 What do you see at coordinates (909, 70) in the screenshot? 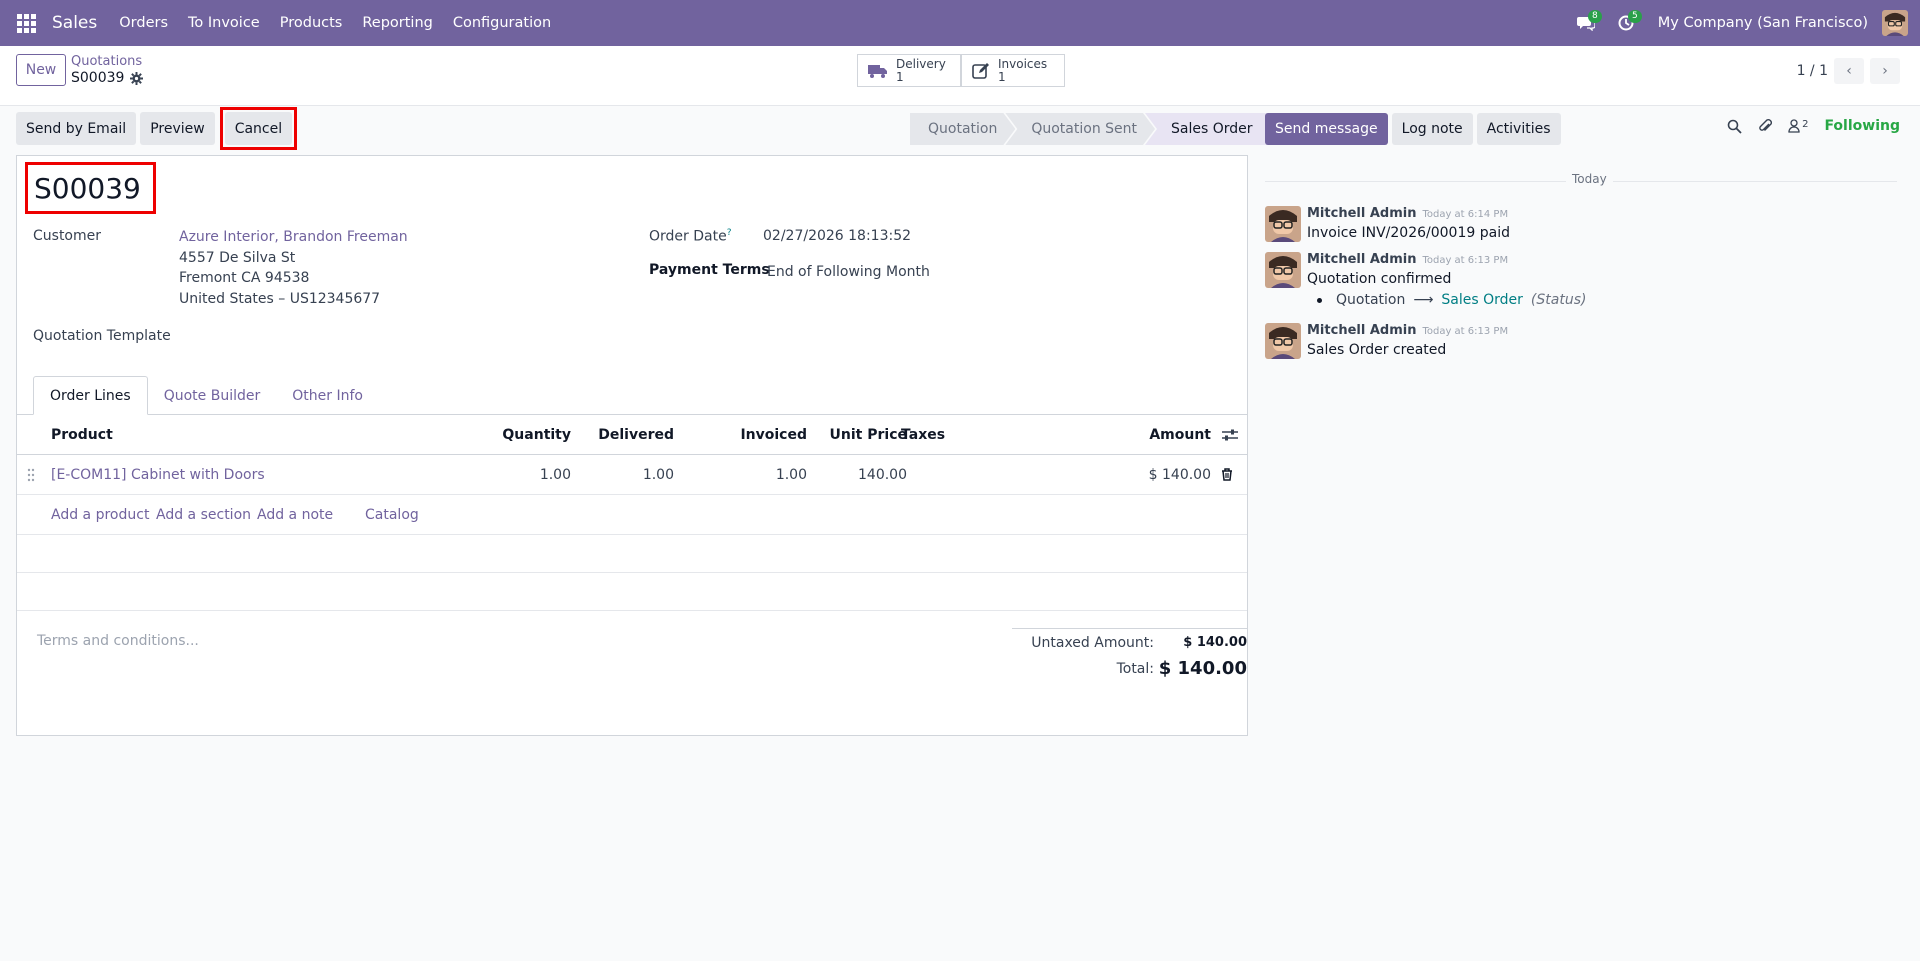
I see `delivery-smart-button: Delivery 1` at bounding box center [909, 70].